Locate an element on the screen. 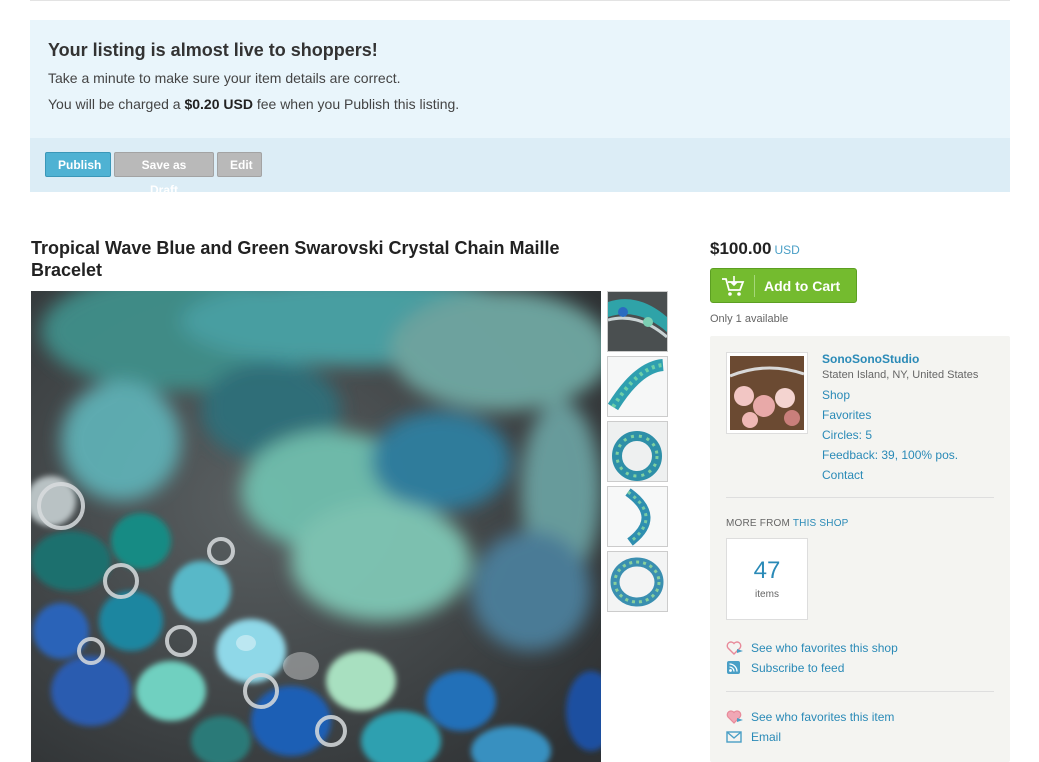  fav-item-label: See who favorites this item is located at coordinates (823, 717).